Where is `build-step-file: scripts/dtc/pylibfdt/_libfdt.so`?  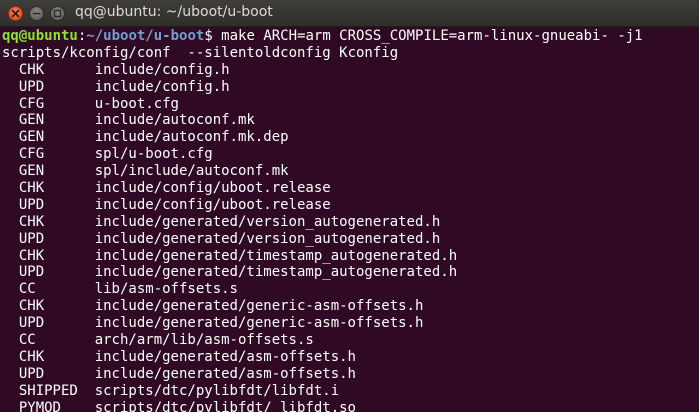
build-step-file: scripts/dtc/pylibfdt/_libfdt.so is located at coordinates (225, 405).